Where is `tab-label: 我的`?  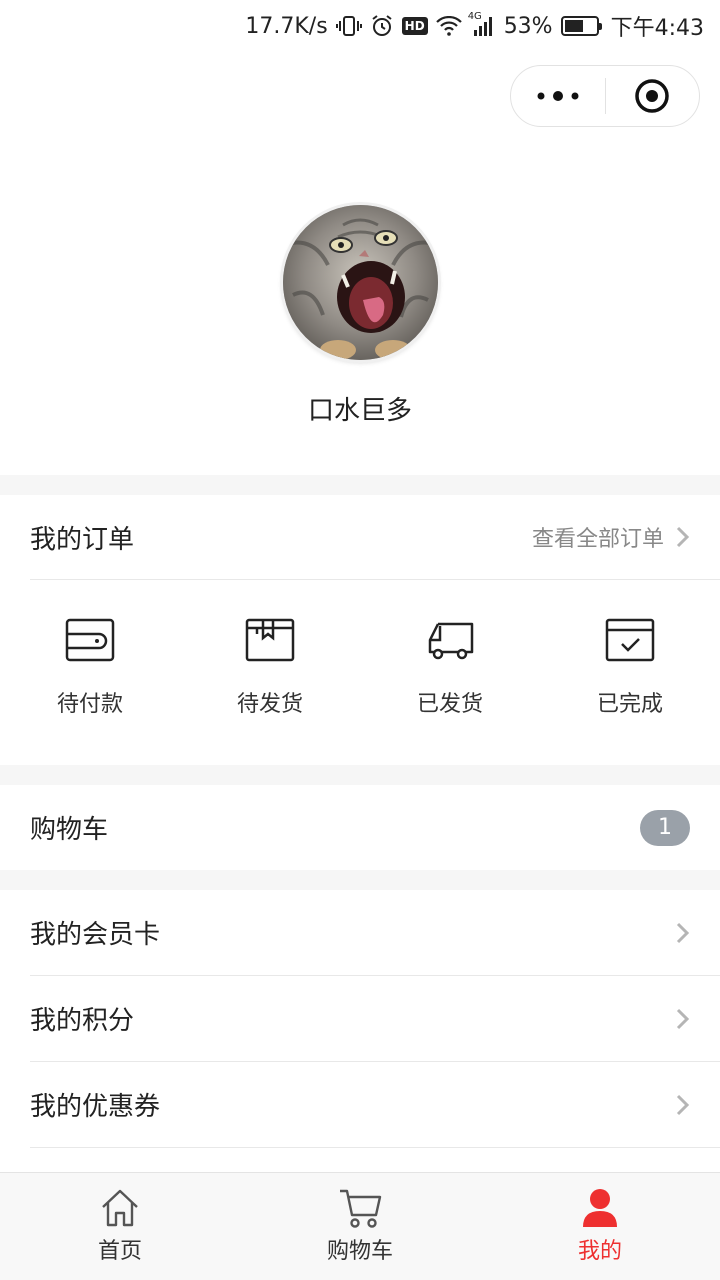
tab-label: 我的 is located at coordinates (599, 1251).